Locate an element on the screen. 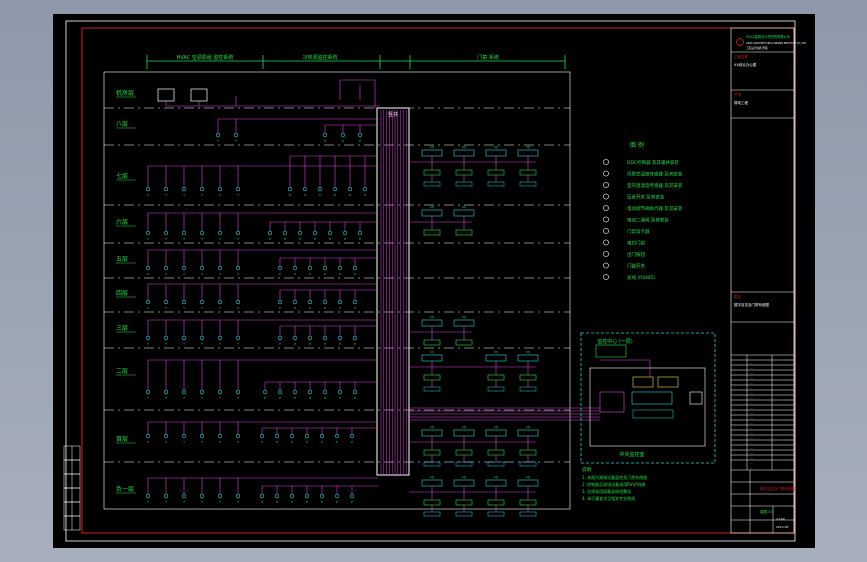 This screenshot has height=562, width=867. company-qualification: 工程设计资质 甲级 is located at coordinates (757, 48).